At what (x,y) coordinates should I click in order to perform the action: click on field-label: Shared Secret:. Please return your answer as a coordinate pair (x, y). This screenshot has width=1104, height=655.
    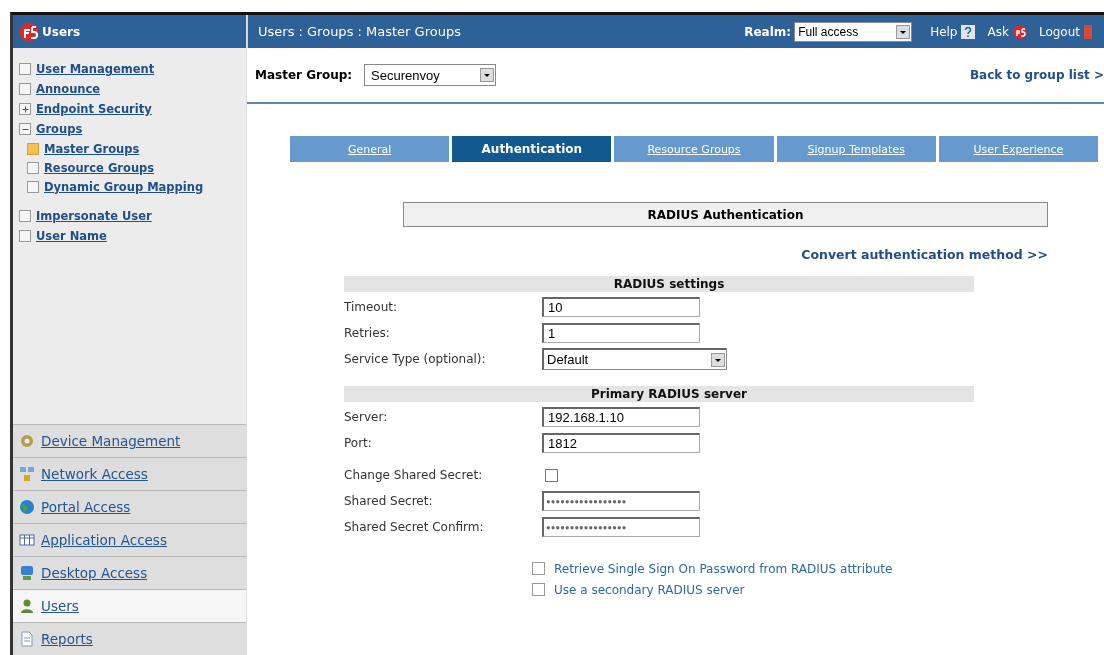
    Looking at the image, I should click on (389, 501).